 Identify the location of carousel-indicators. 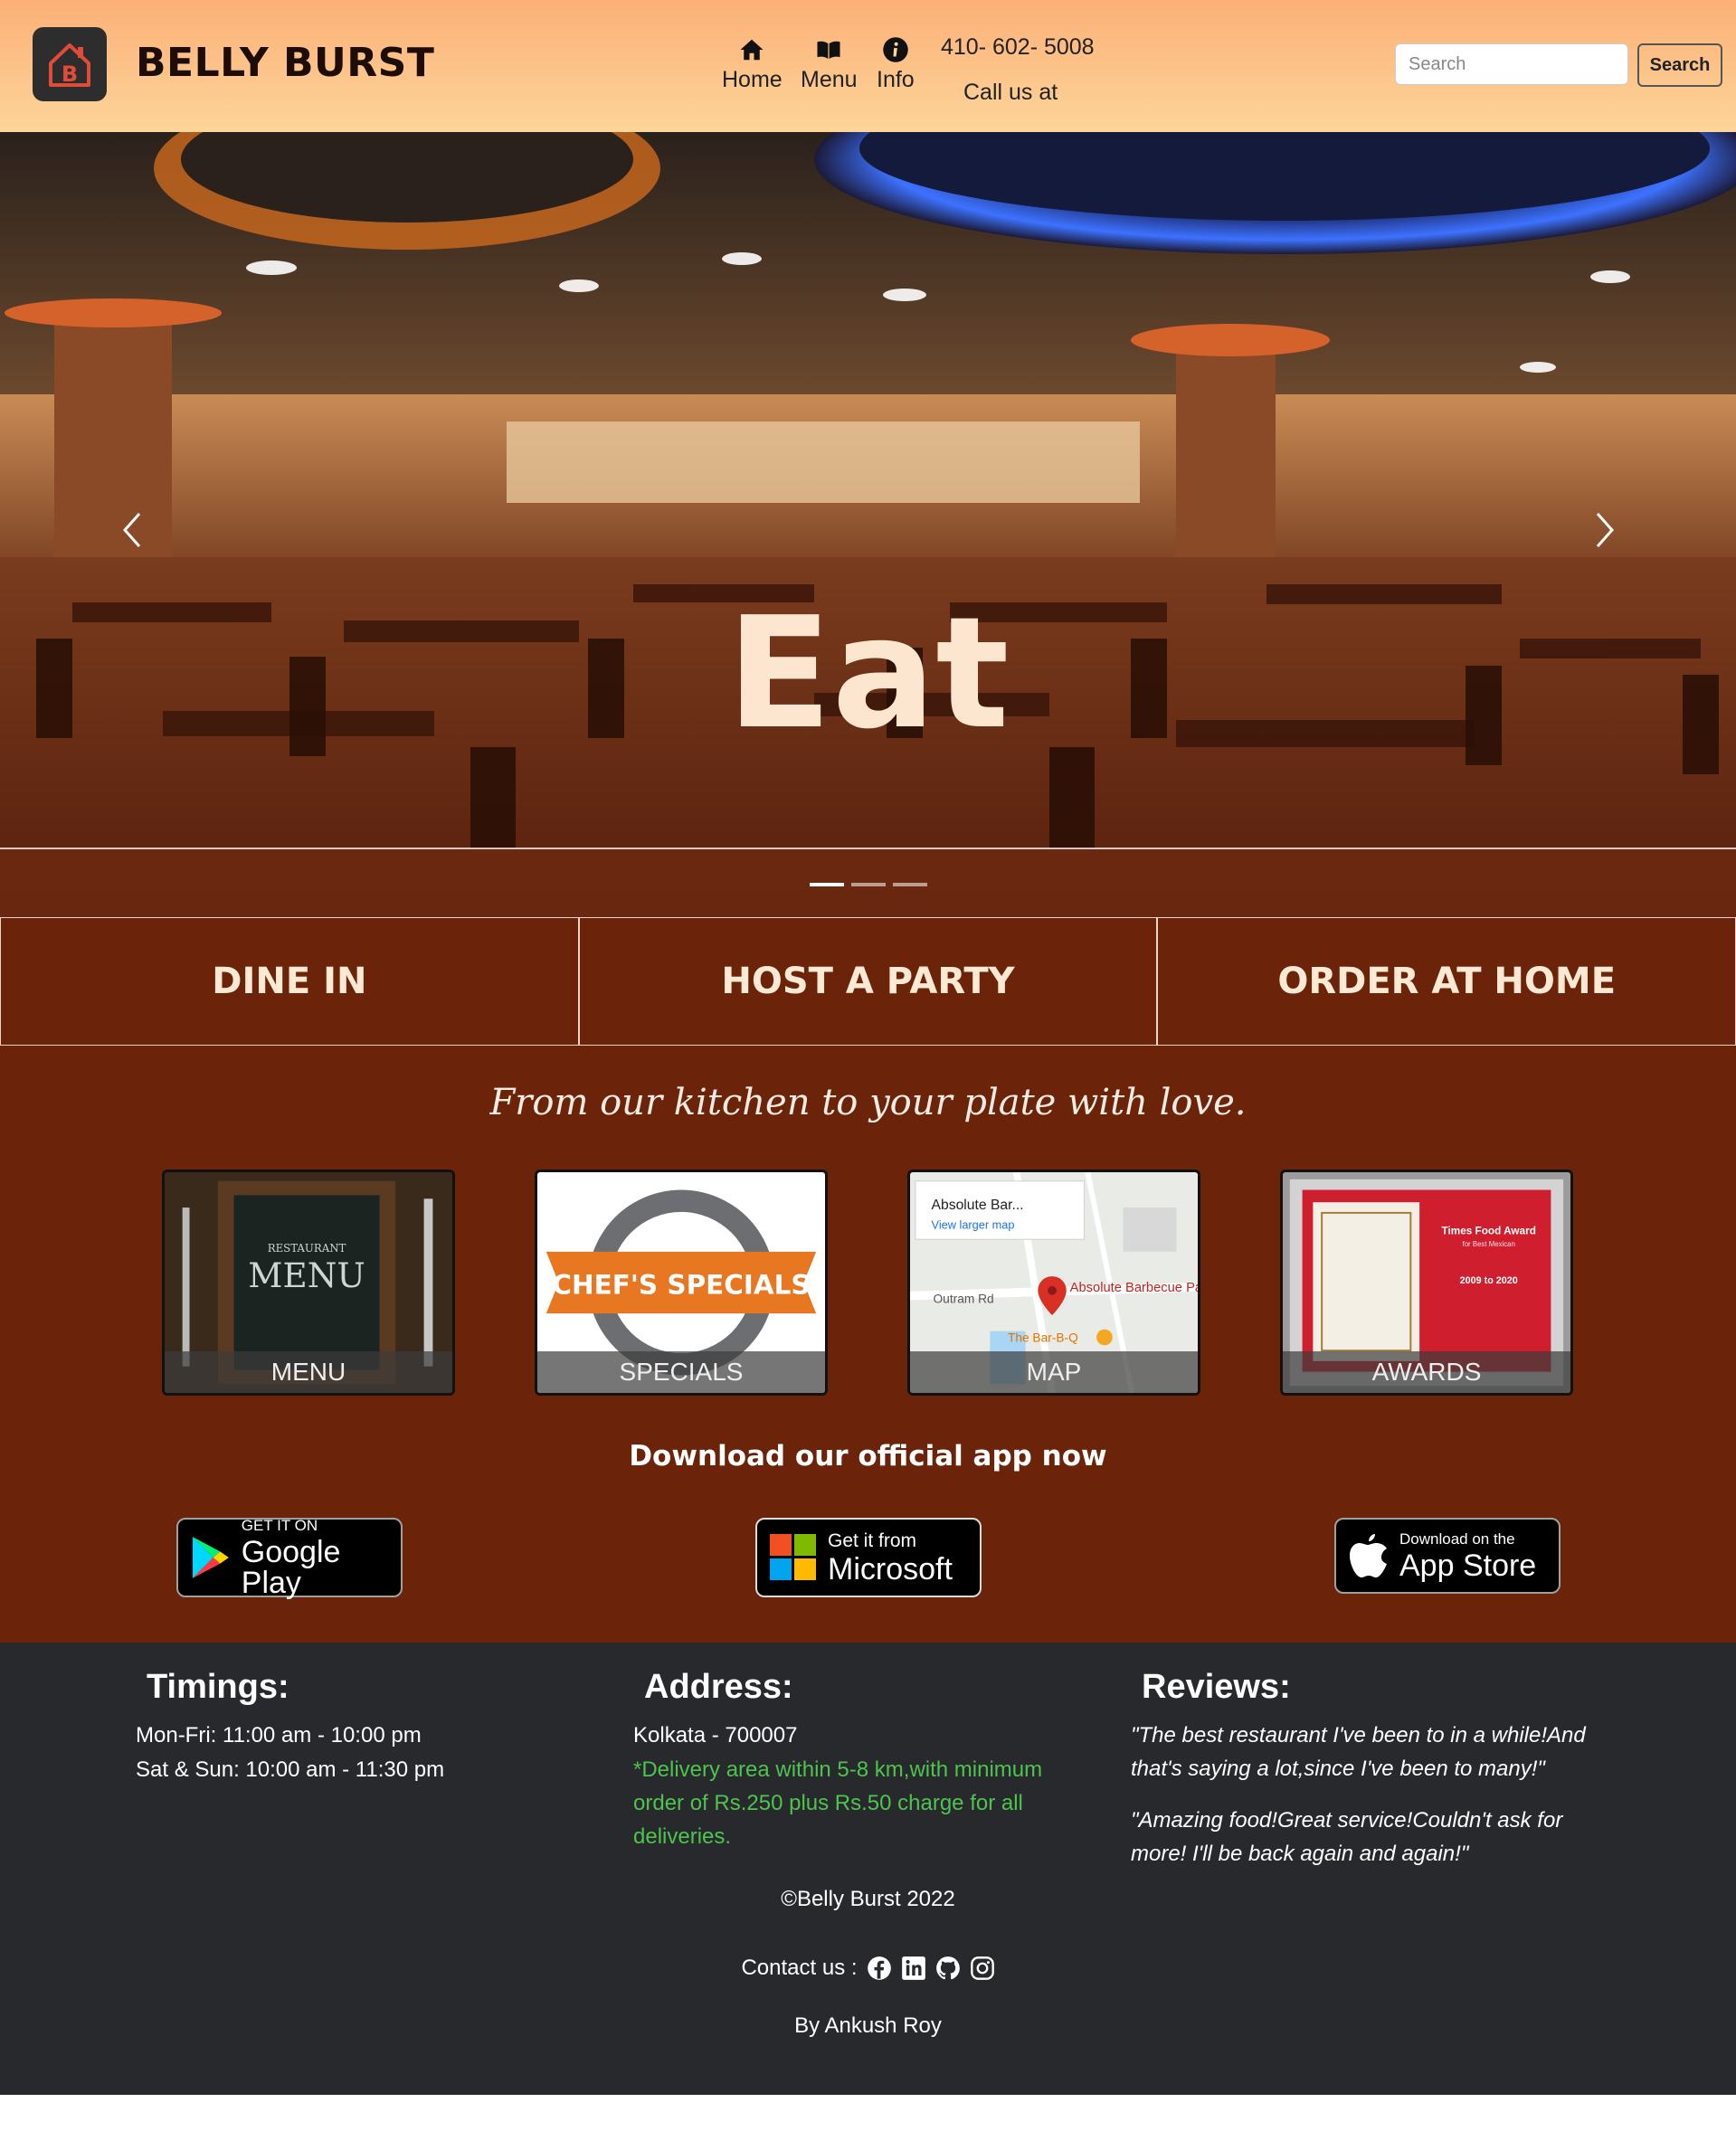
(868, 884).